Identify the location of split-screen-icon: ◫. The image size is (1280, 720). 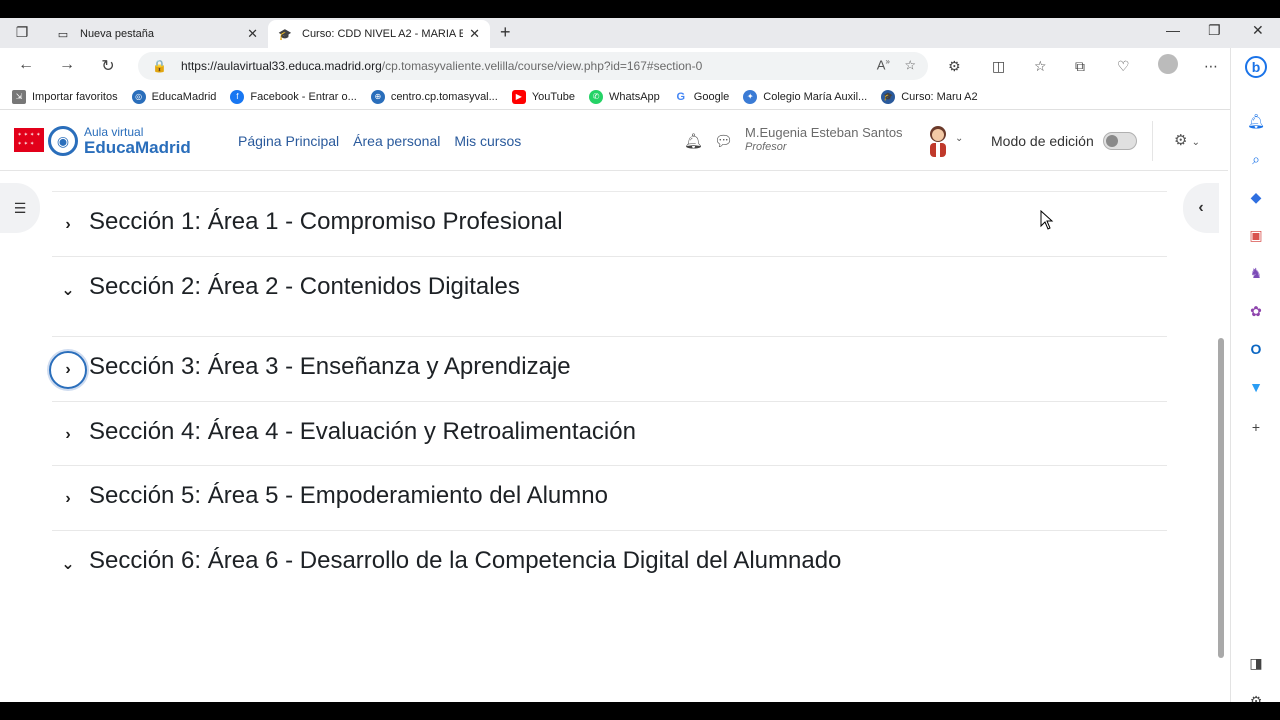
(998, 66).